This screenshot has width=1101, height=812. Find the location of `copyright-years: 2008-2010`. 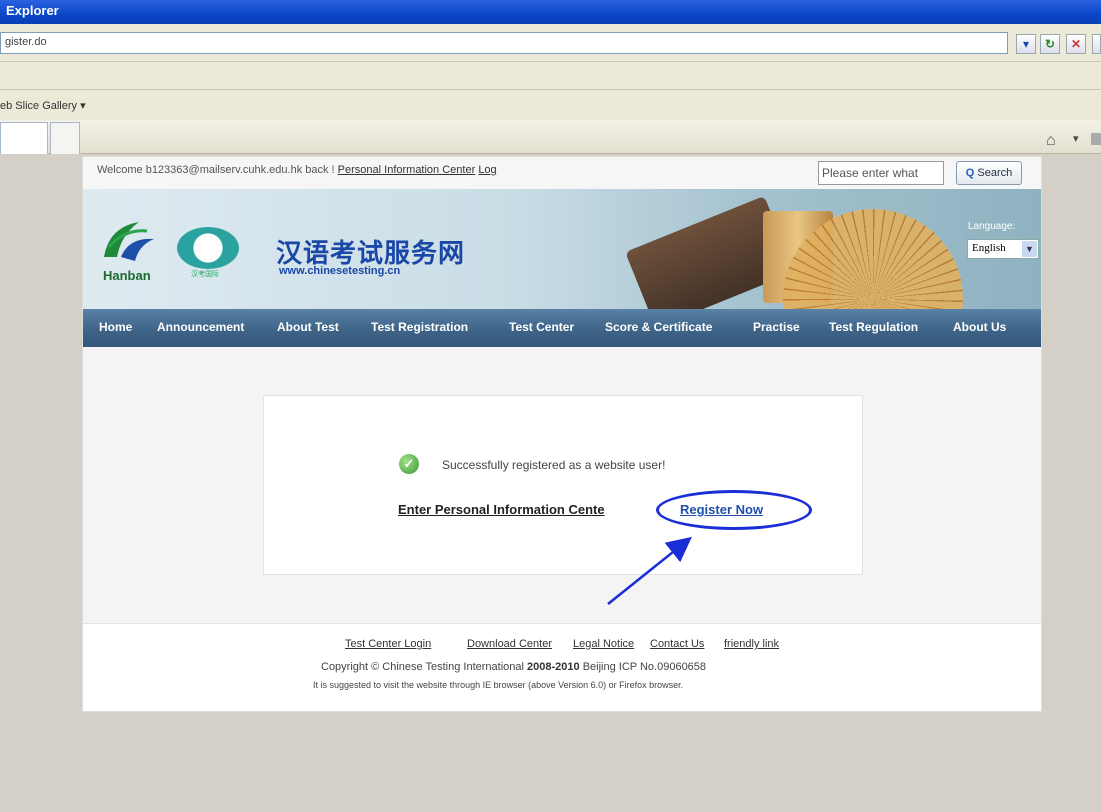

copyright-years: 2008-2010 is located at coordinates (553, 667).